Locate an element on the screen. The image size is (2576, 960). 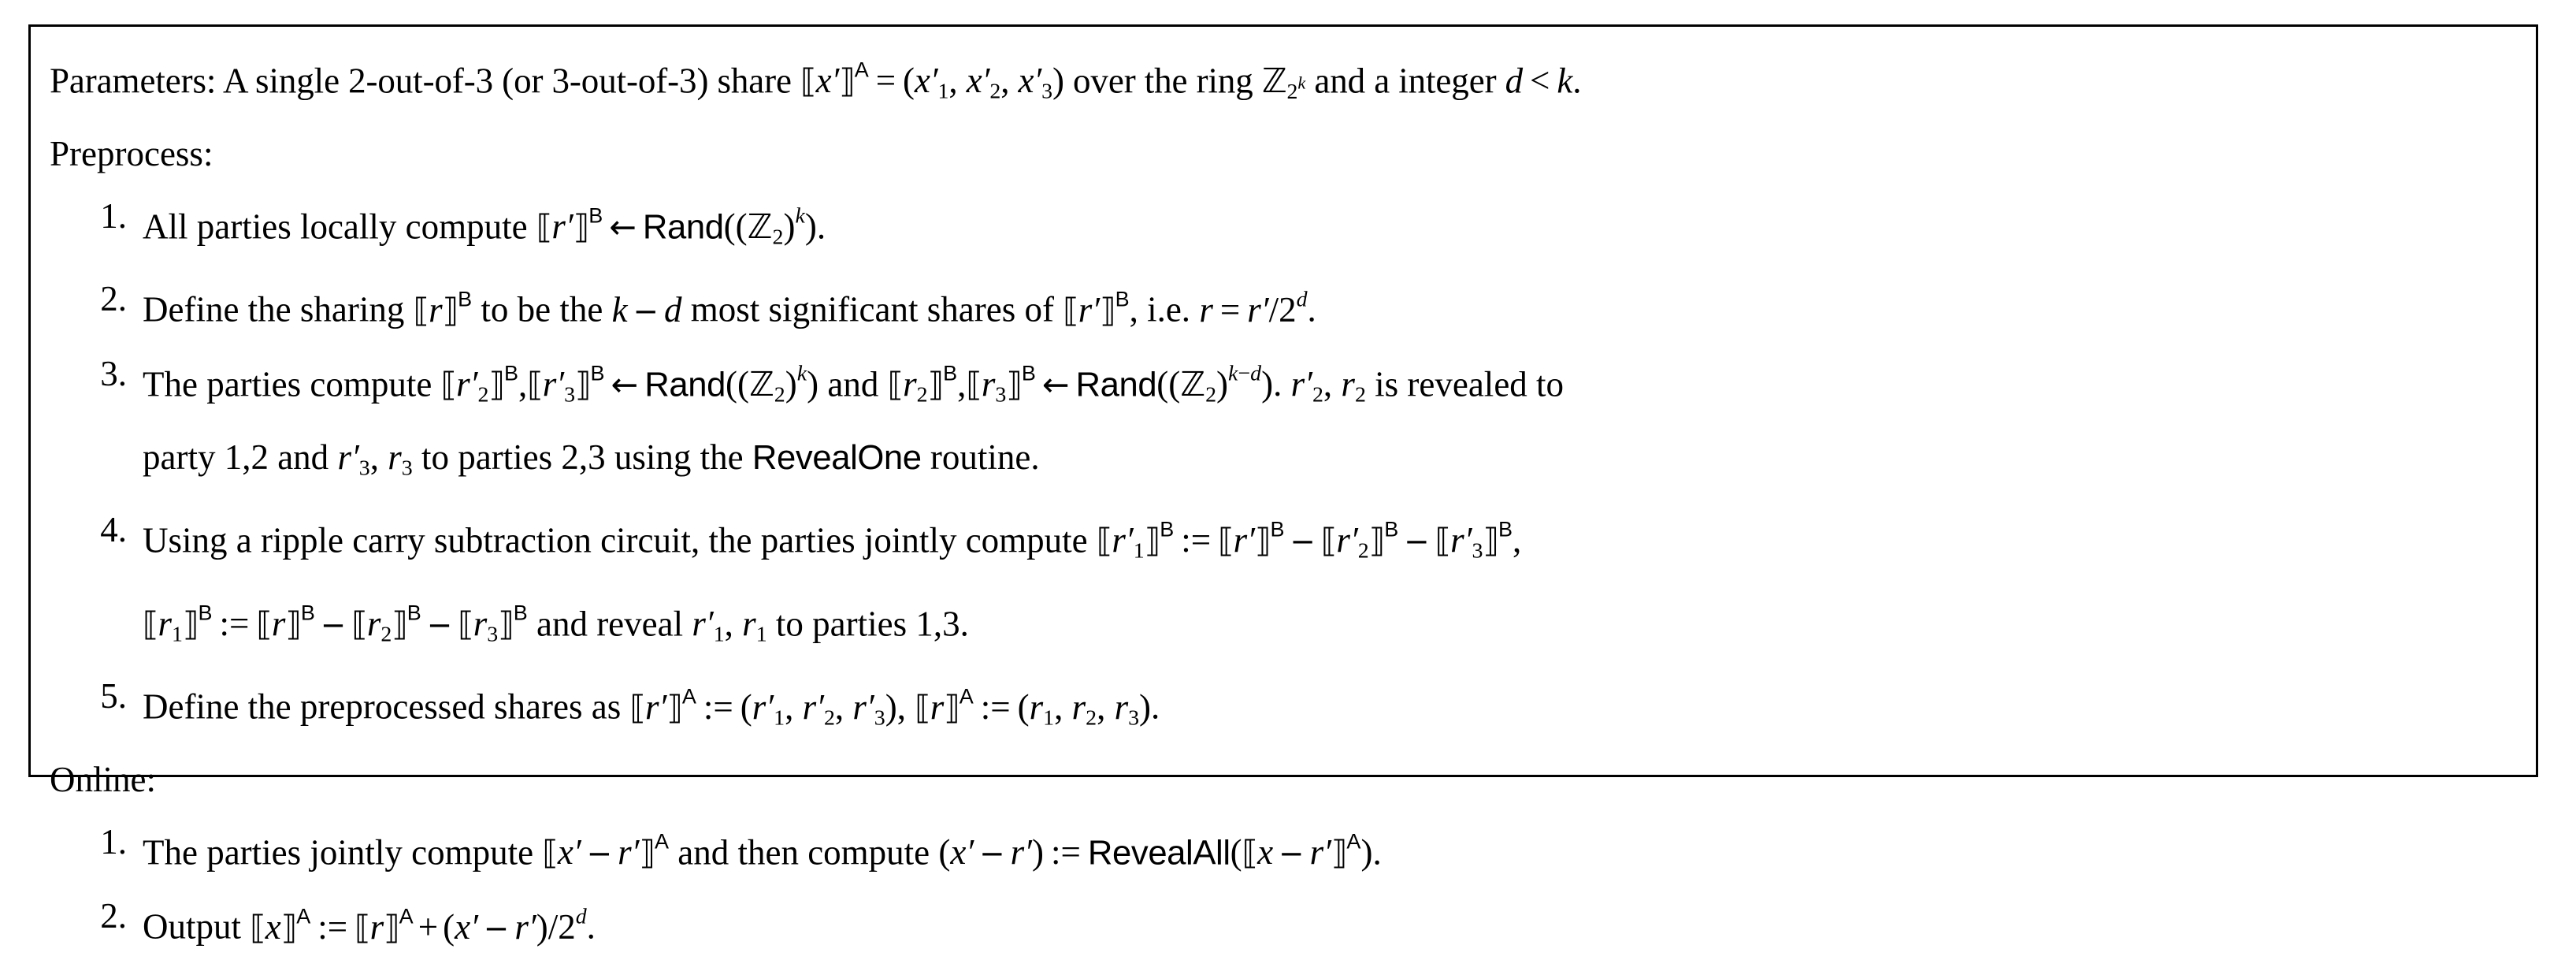
share-r-B: ⟦r⟧B is located at coordinates (443, 308).